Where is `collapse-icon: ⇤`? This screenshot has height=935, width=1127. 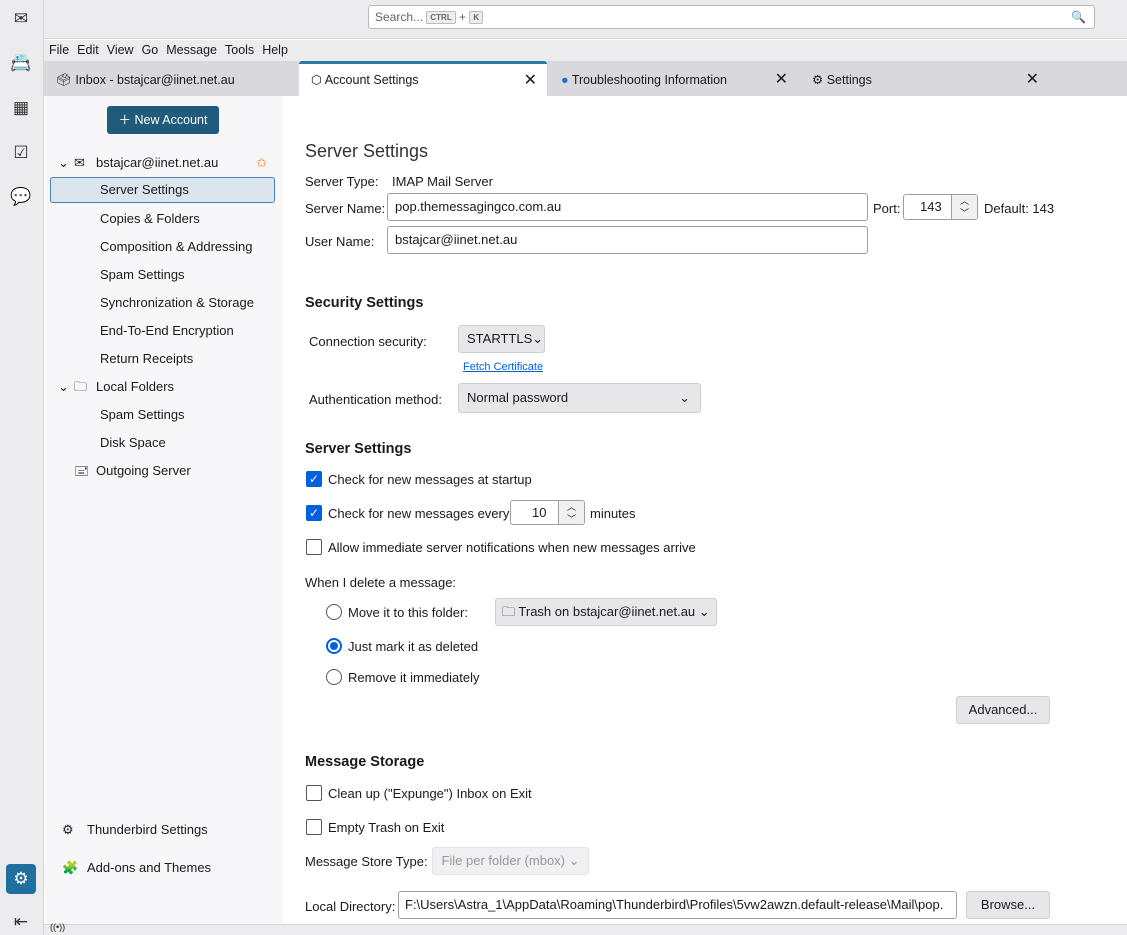
collapse-icon: ⇤ is located at coordinates (21, 922).